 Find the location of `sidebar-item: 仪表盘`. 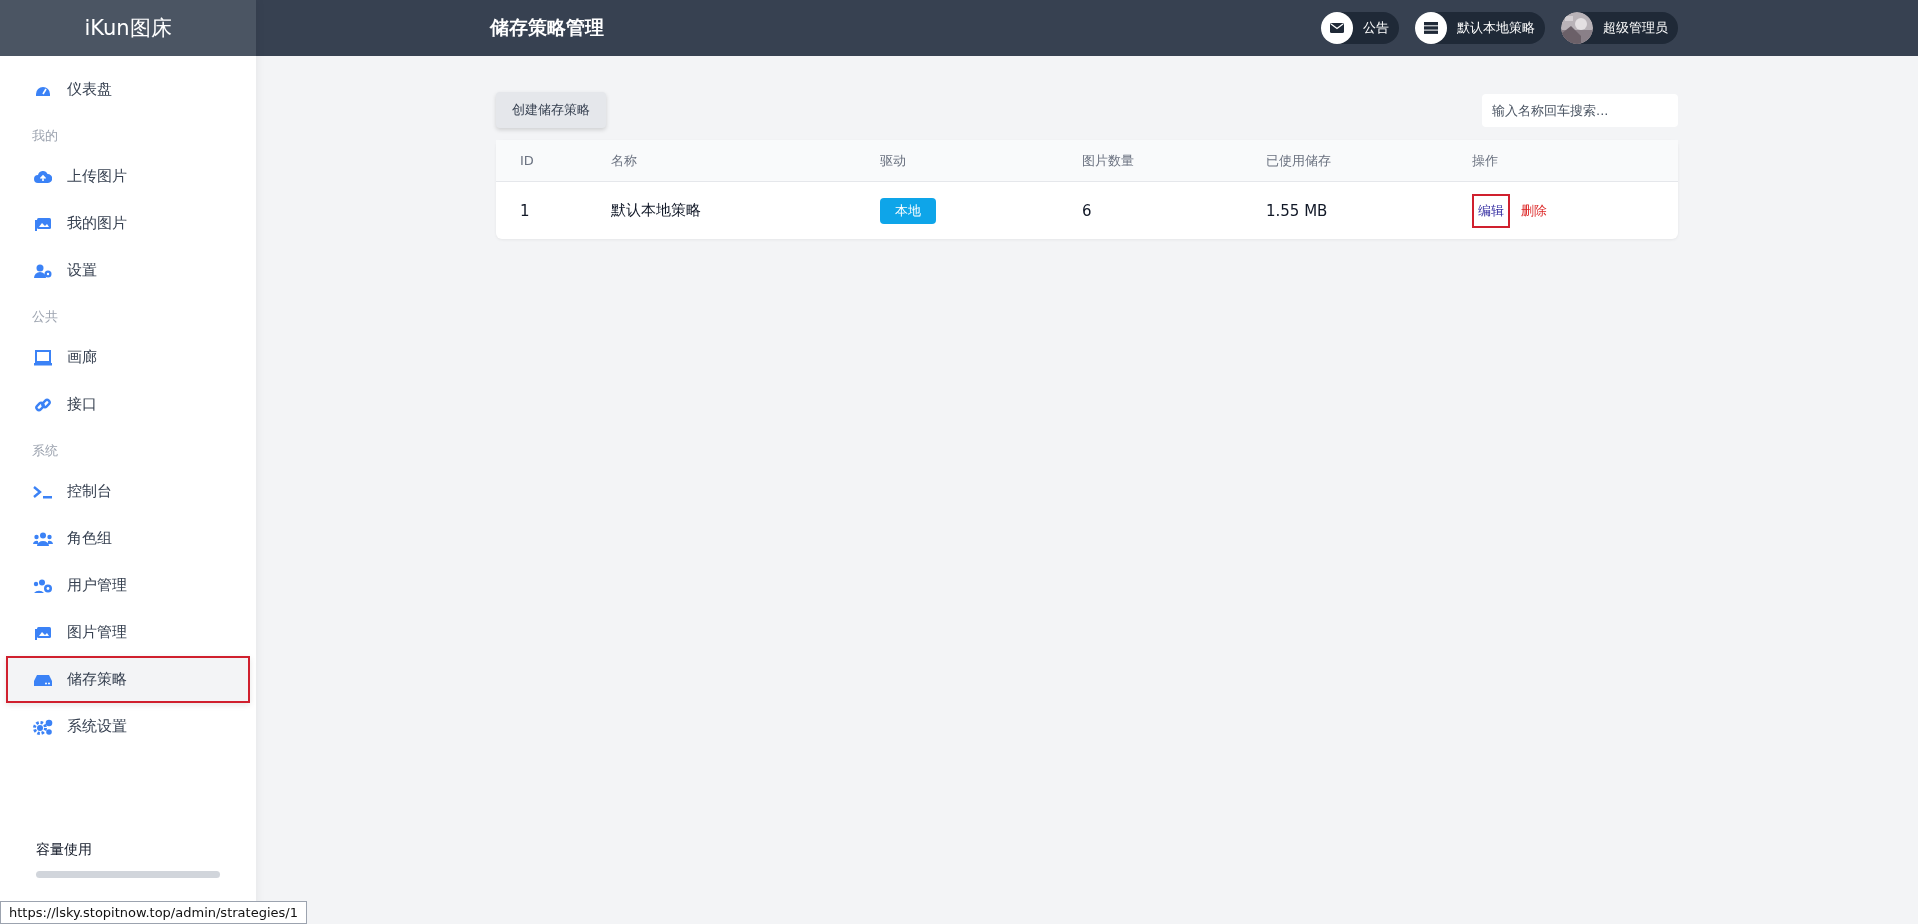

sidebar-item: 仪表盘 is located at coordinates (128, 89).